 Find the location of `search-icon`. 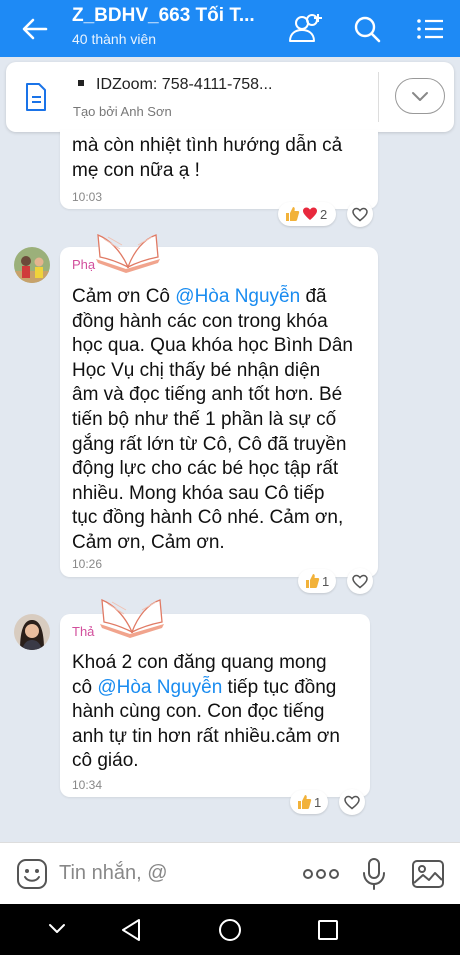

search-icon is located at coordinates (368, 29).